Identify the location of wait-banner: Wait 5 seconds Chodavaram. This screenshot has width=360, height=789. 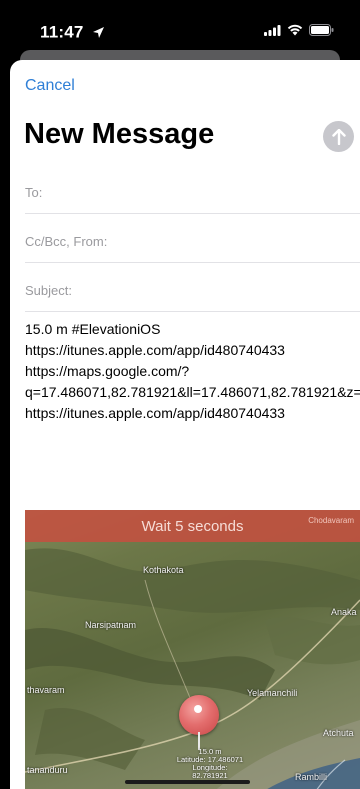
(192, 526).